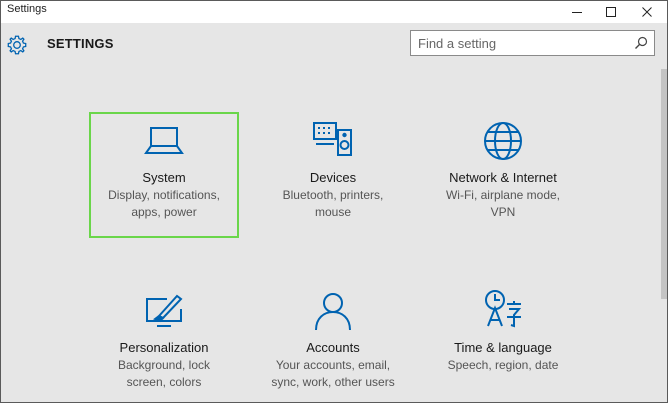 Image resolution: width=668 pixels, height=403 pixels. What do you see at coordinates (164, 212) in the screenshot?
I see `tile-description: apps, power` at bounding box center [164, 212].